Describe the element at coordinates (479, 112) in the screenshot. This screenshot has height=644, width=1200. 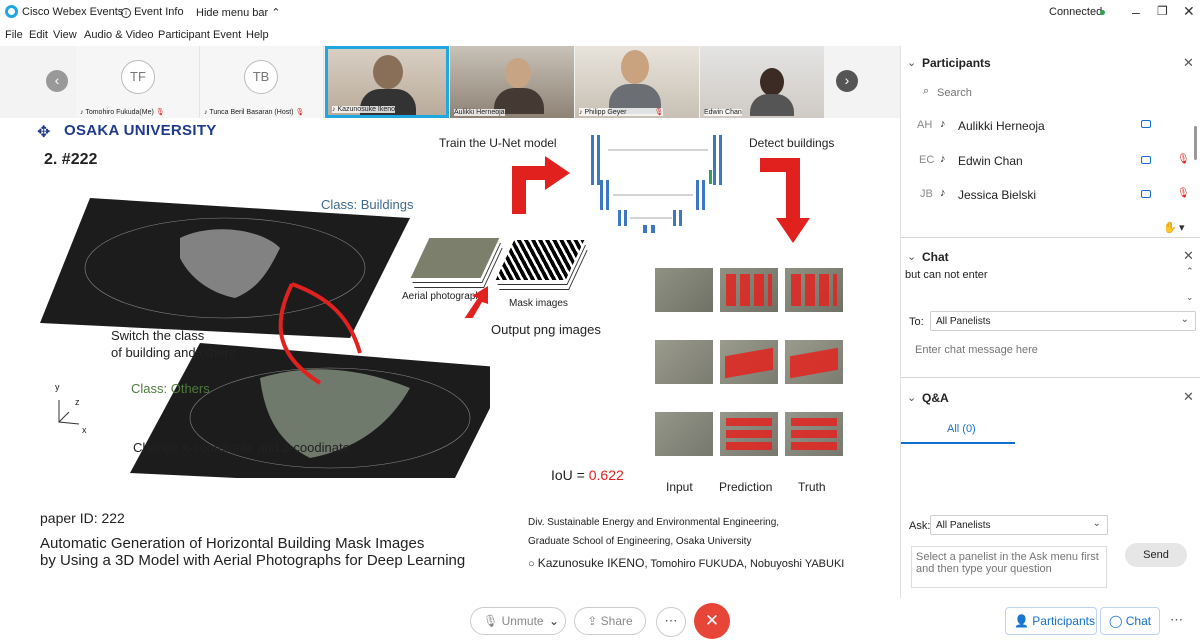
I see `video-name: Aulikki Herneoja` at that location.